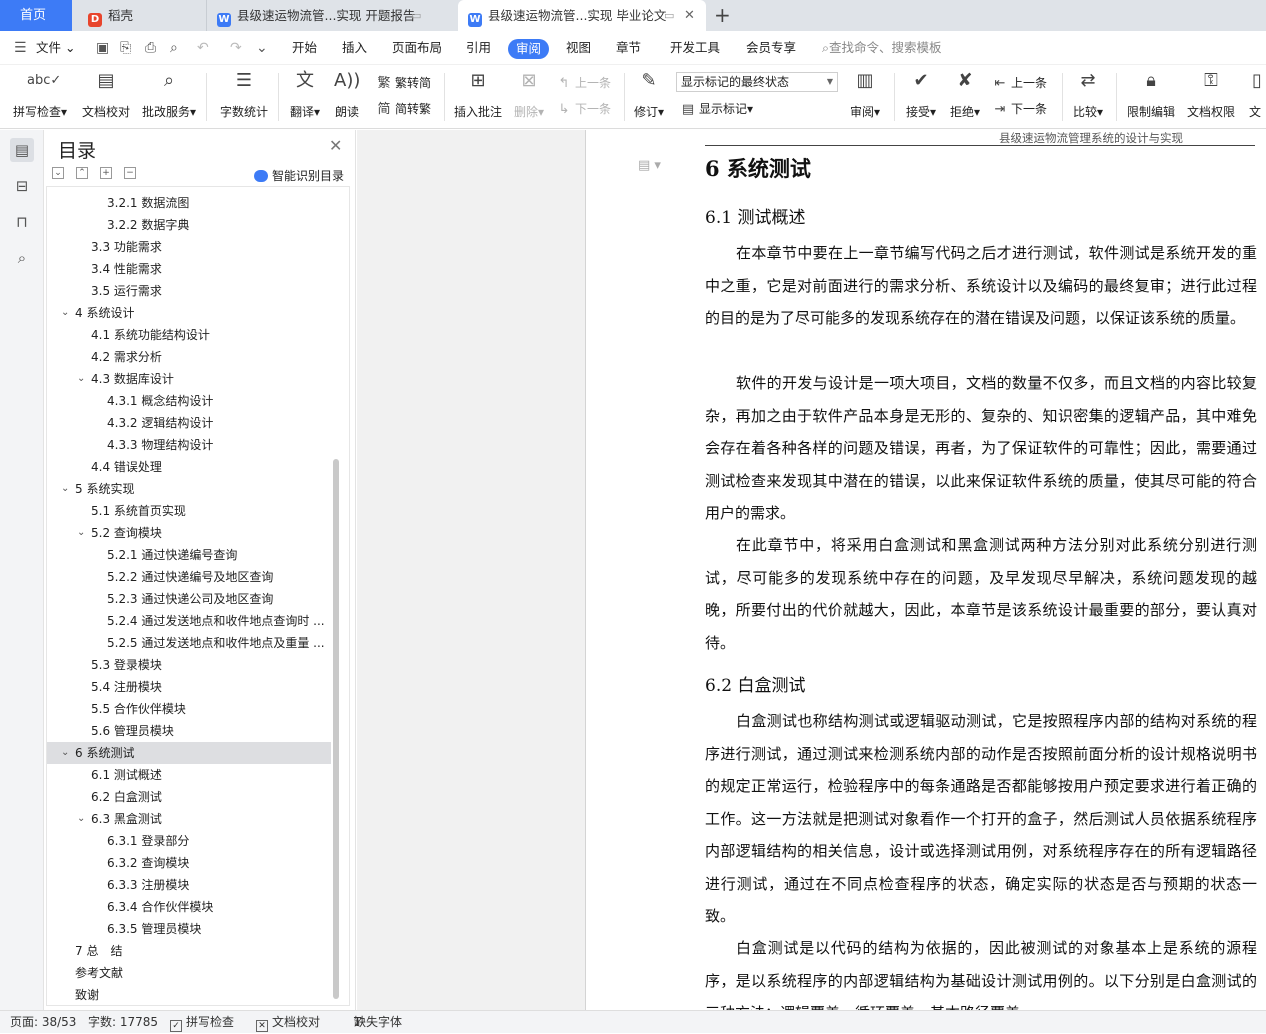 The height and width of the screenshot is (1034, 1266). I want to click on toc-item: 致谢, so click(189, 994).